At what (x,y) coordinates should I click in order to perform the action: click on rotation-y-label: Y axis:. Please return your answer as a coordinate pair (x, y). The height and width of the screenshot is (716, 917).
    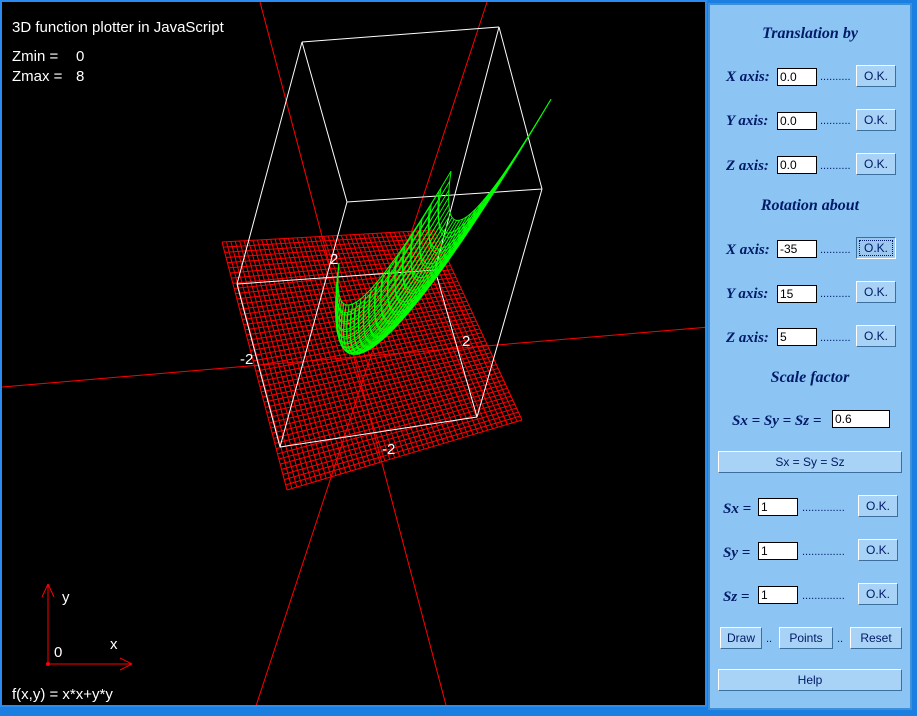
    Looking at the image, I should click on (747, 294).